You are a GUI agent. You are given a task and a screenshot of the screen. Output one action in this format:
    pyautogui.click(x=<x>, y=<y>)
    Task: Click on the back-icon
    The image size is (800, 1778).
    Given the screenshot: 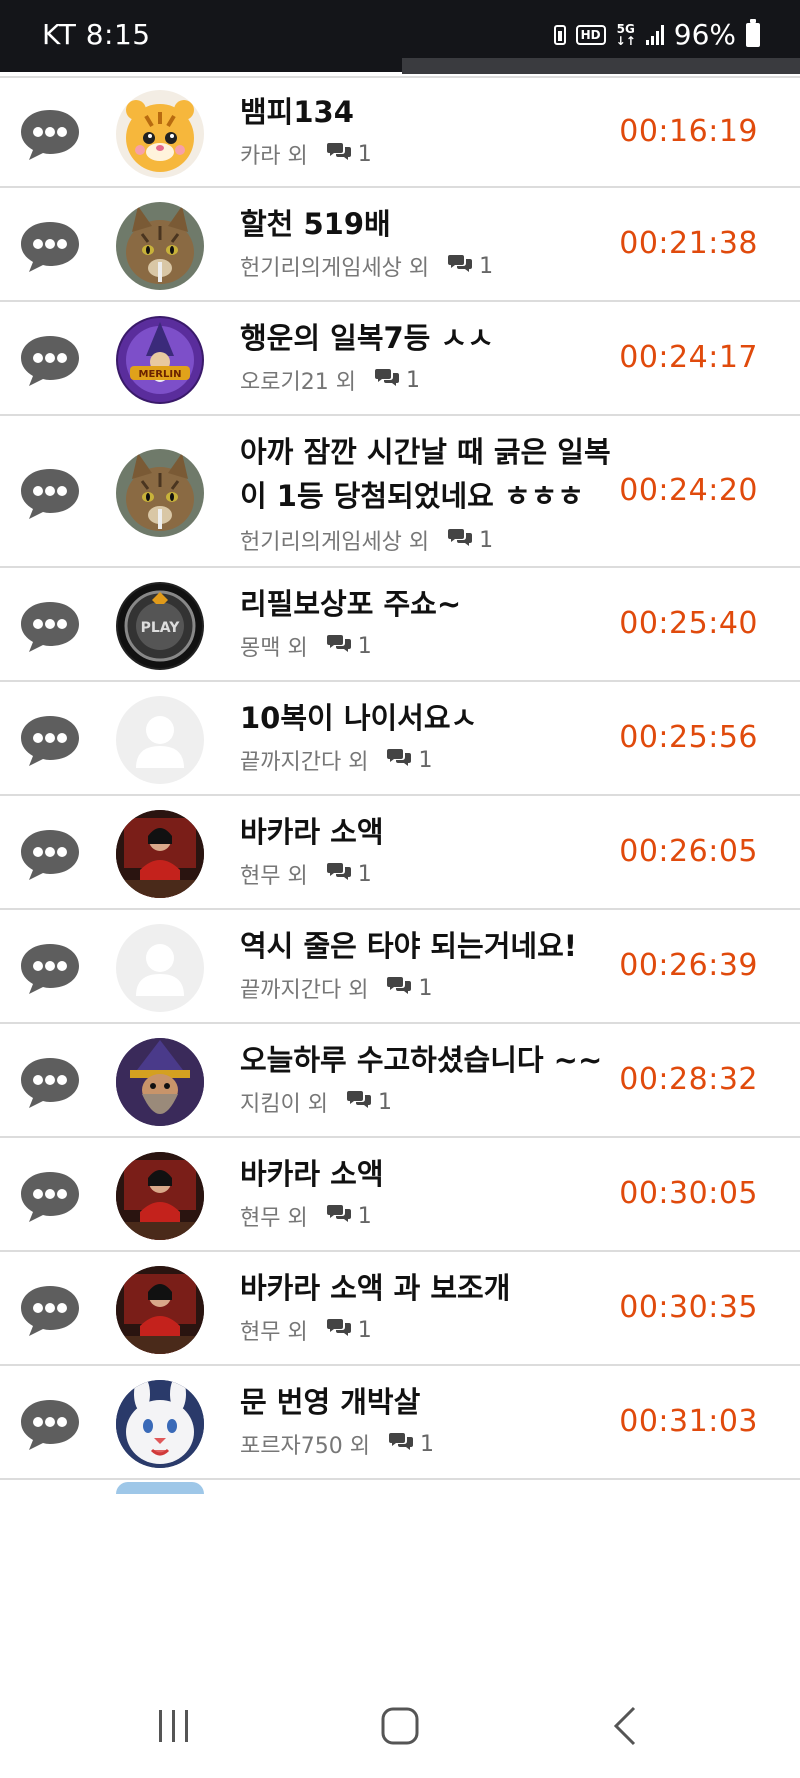 What is the action you would take?
    pyautogui.click(x=626, y=1726)
    